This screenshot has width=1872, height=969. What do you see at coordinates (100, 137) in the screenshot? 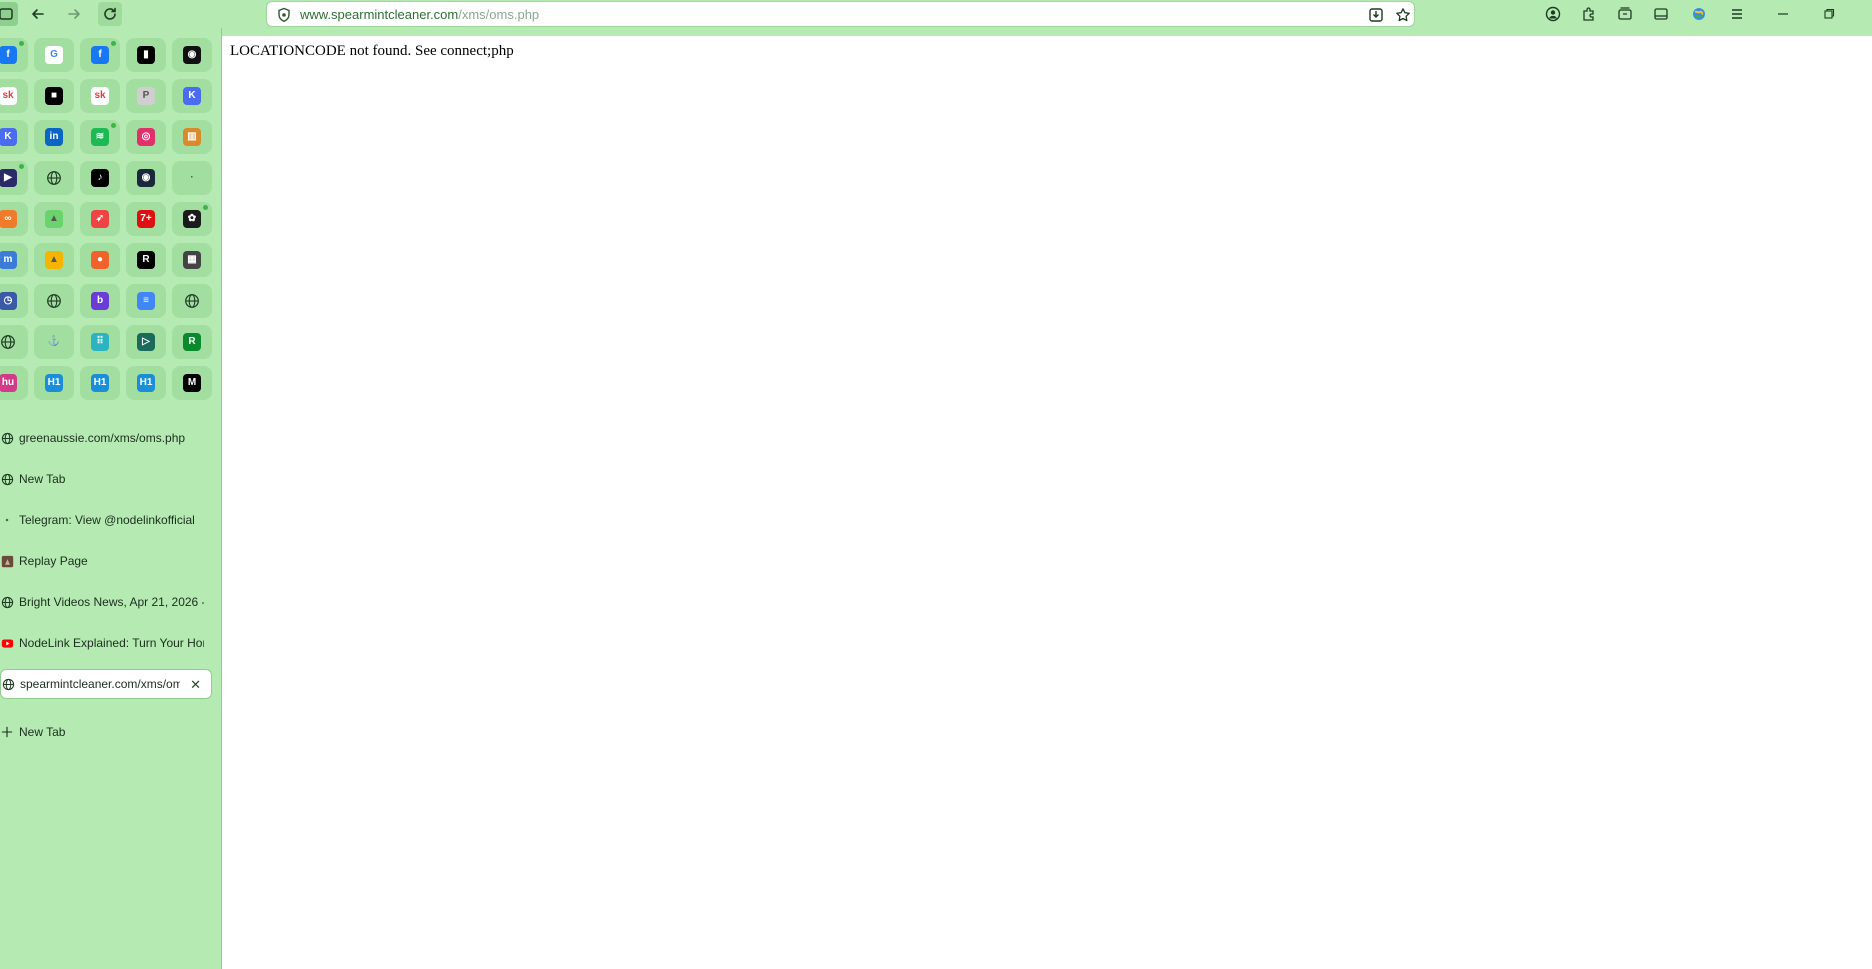
I see `pinned-tab: ≋` at bounding box center [100, 137].